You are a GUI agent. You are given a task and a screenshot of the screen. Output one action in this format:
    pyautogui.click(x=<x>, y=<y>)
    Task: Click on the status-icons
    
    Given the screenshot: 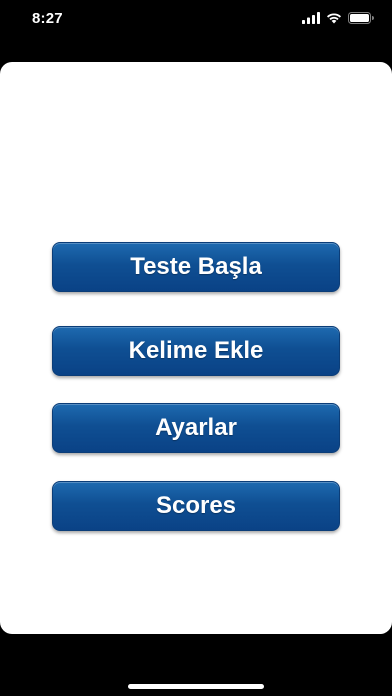 What is the action you would take?
    pyautogui.click(x=338, y=18)
    